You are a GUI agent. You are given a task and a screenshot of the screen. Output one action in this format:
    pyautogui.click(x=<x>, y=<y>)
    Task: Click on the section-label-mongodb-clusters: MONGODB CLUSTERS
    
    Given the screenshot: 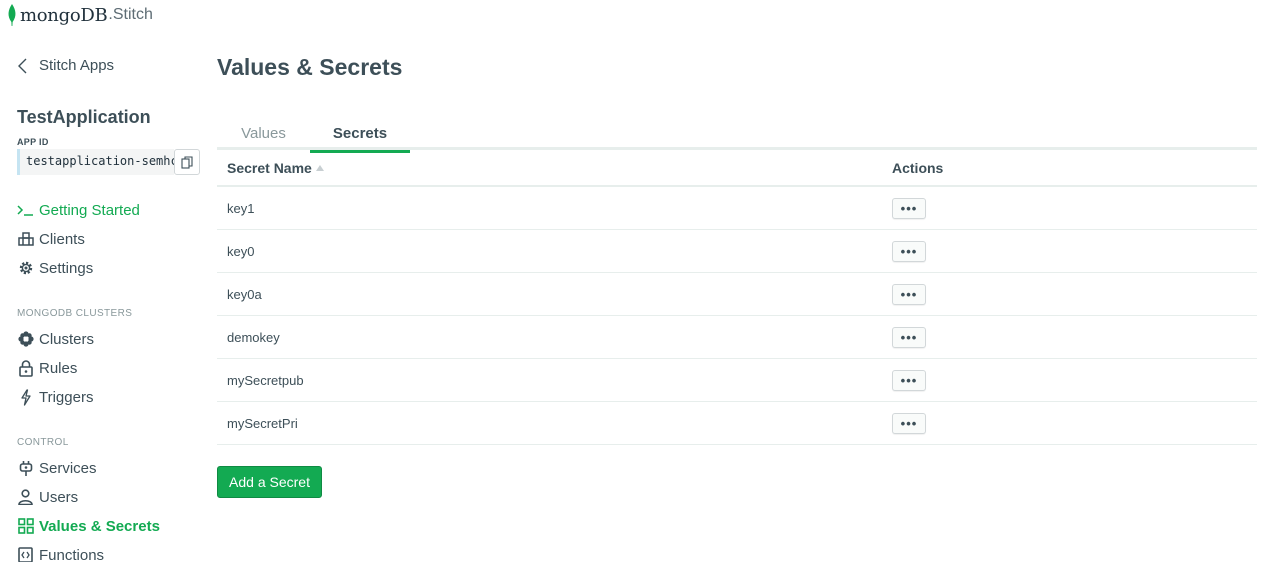 What is the action you would take?
    pyautogui.click(x=75, y=313)
    